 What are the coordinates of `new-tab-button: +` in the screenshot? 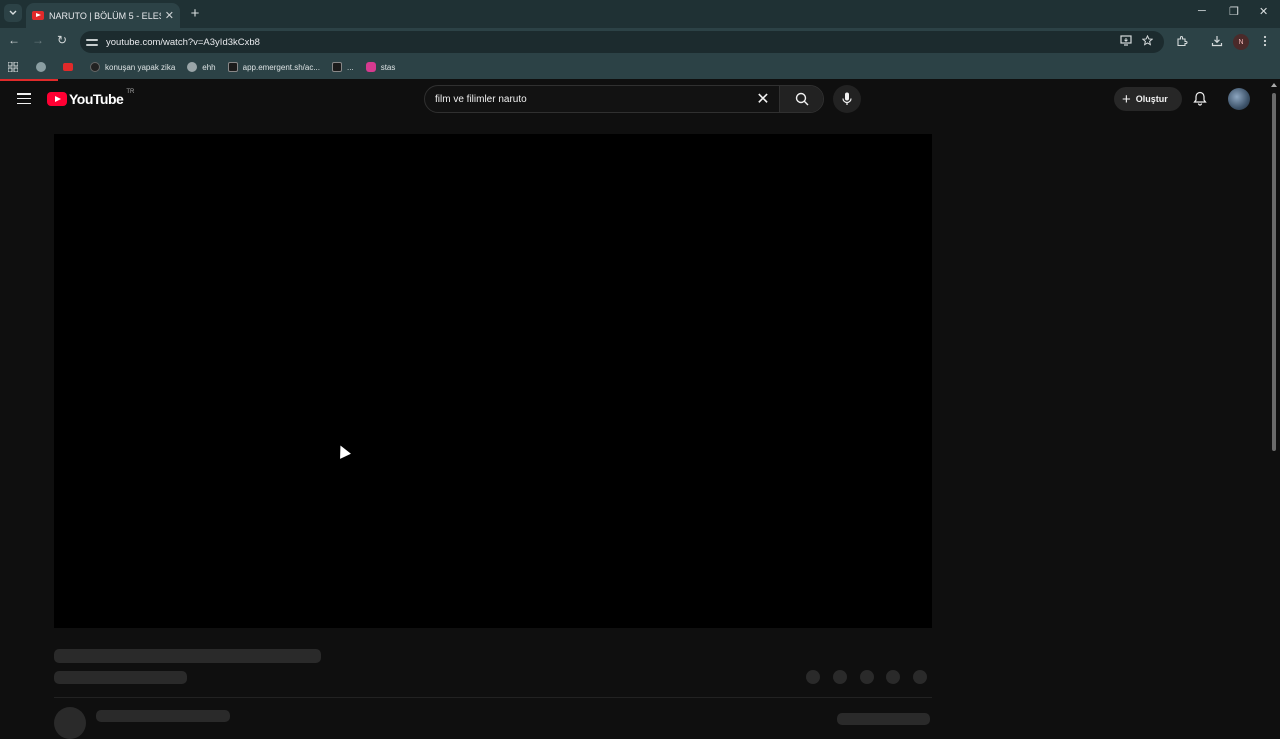 It's located at (195, 13).